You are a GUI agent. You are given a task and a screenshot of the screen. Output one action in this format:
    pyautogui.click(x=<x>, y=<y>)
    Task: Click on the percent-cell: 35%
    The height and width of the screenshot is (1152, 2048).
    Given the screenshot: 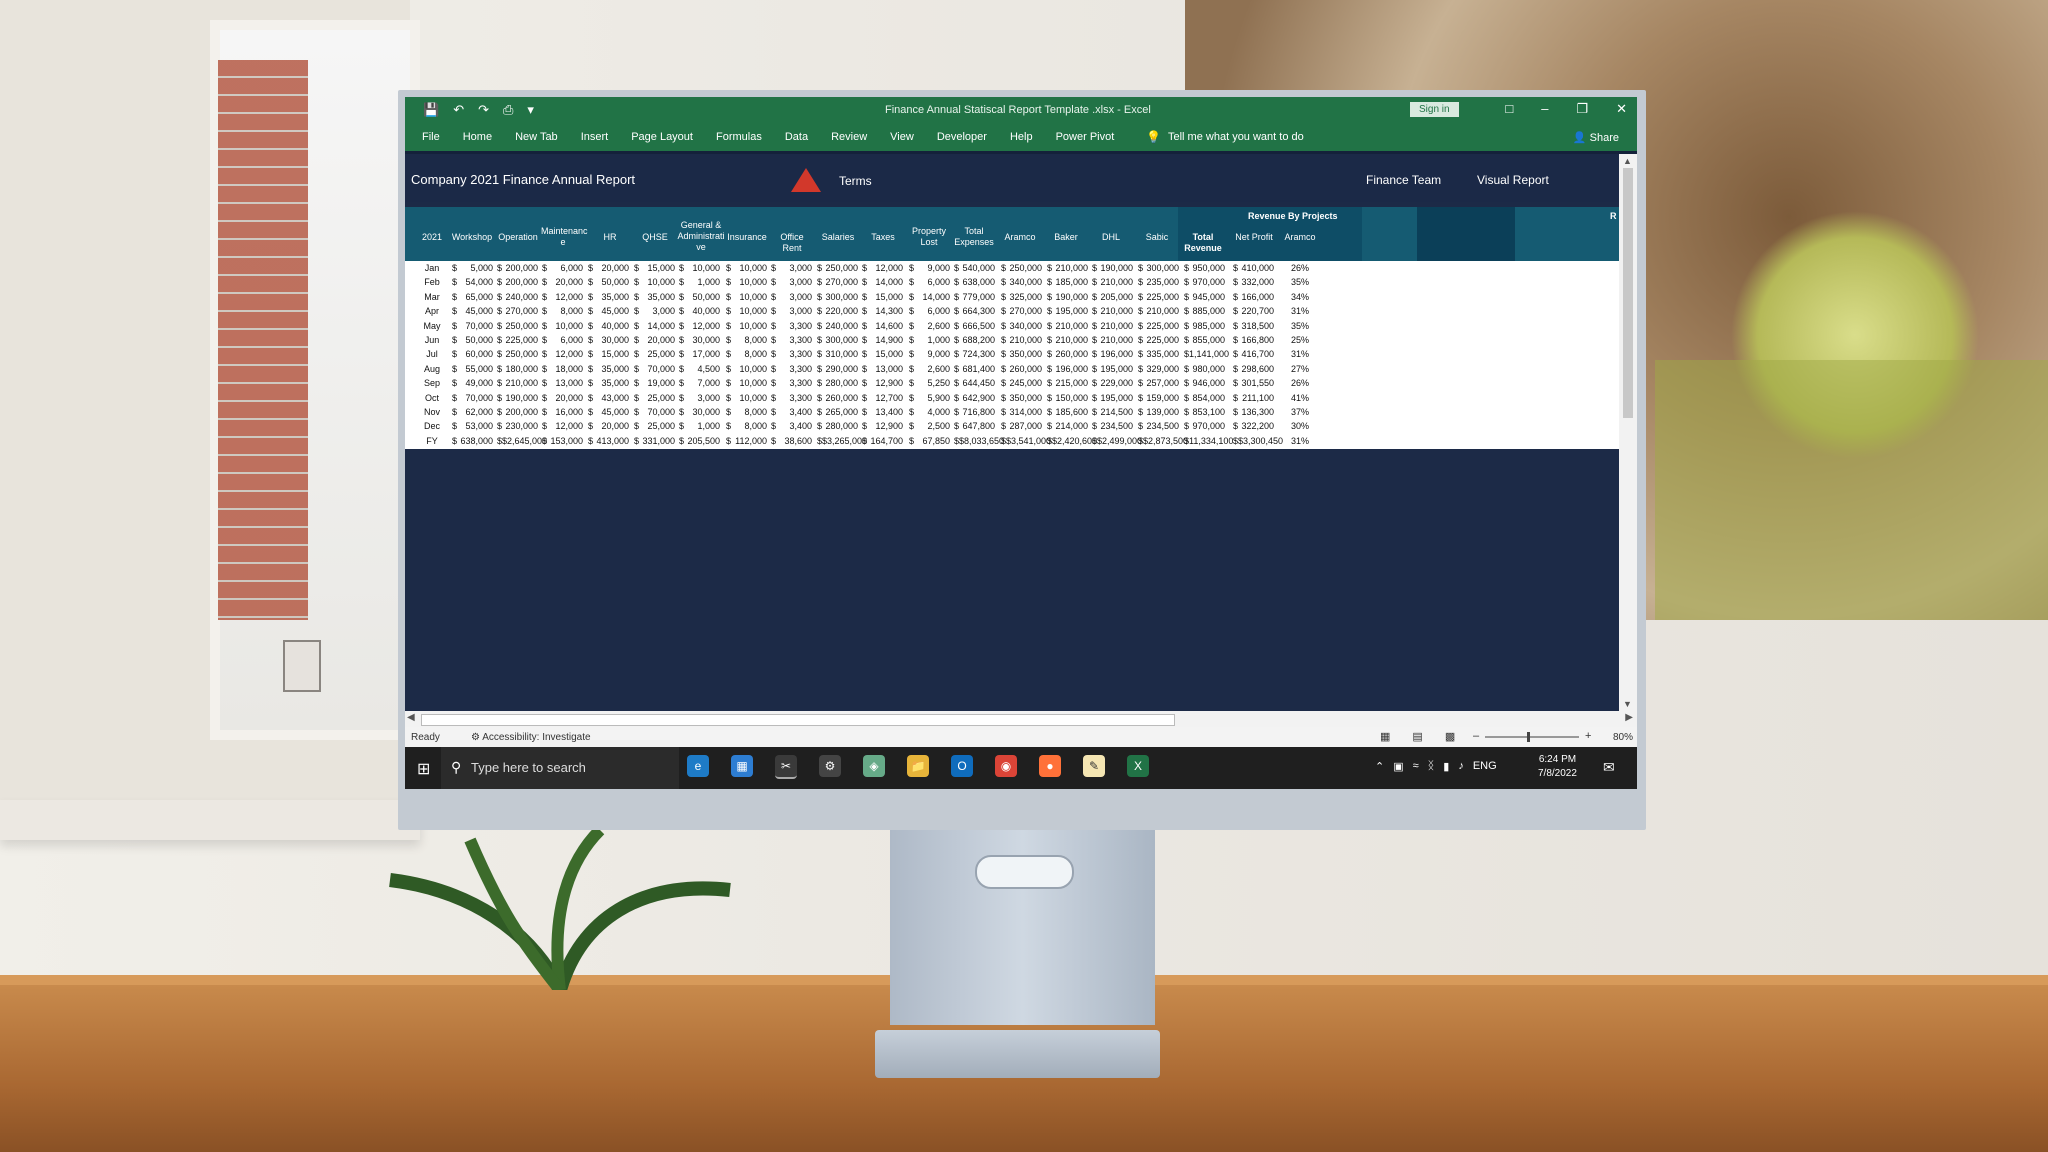 What is the action you would take?
    pyautogui.click(x=1300, y=326)
    